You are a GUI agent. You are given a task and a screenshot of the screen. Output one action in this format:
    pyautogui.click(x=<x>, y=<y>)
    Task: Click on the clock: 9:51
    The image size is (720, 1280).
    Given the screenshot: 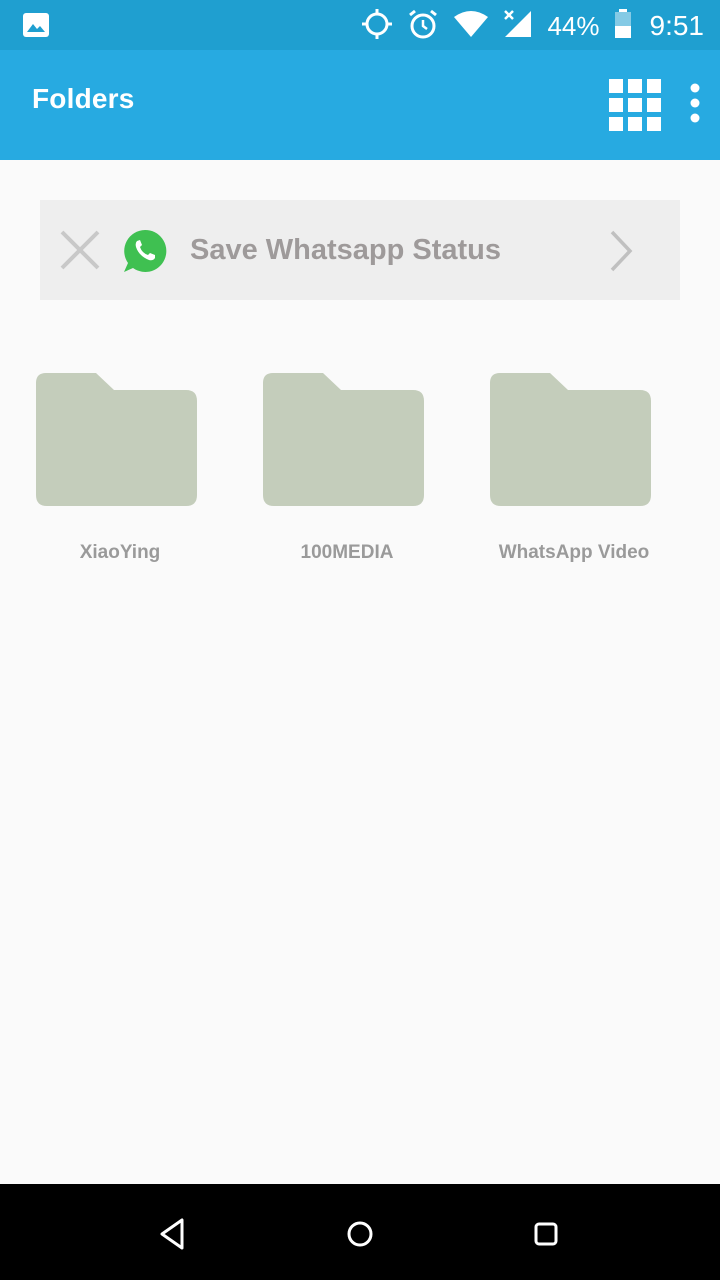 What is the action you would take?
    pyautogui.click(x=677, y=25)
    